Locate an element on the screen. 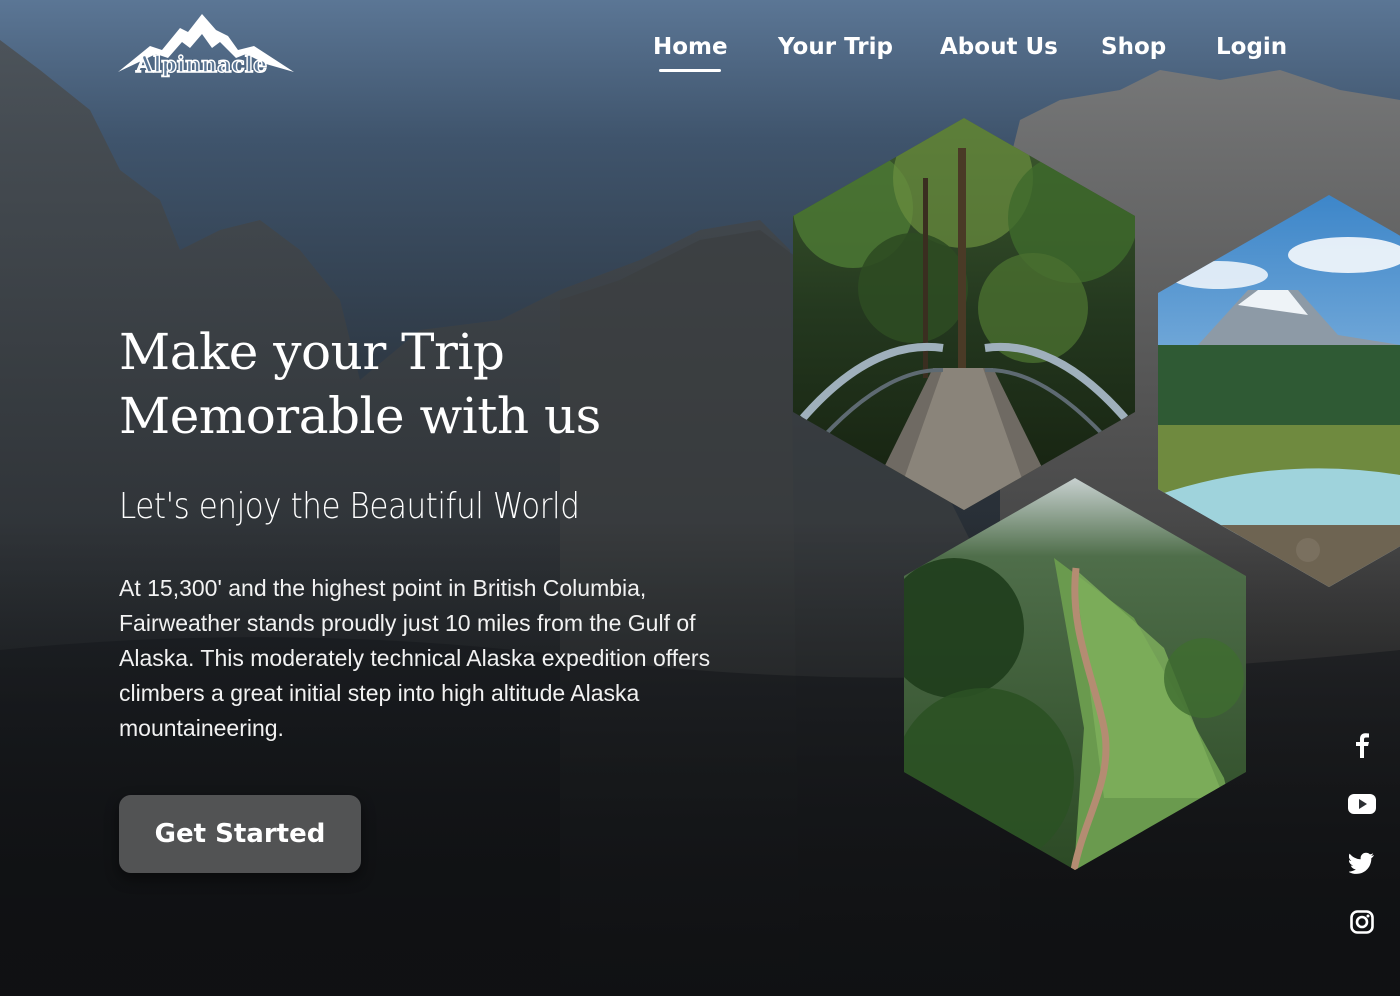 Image resolution: width=1400 pixels, height=996 pixels. instagram-icon is located at coordinates (1362, 922).